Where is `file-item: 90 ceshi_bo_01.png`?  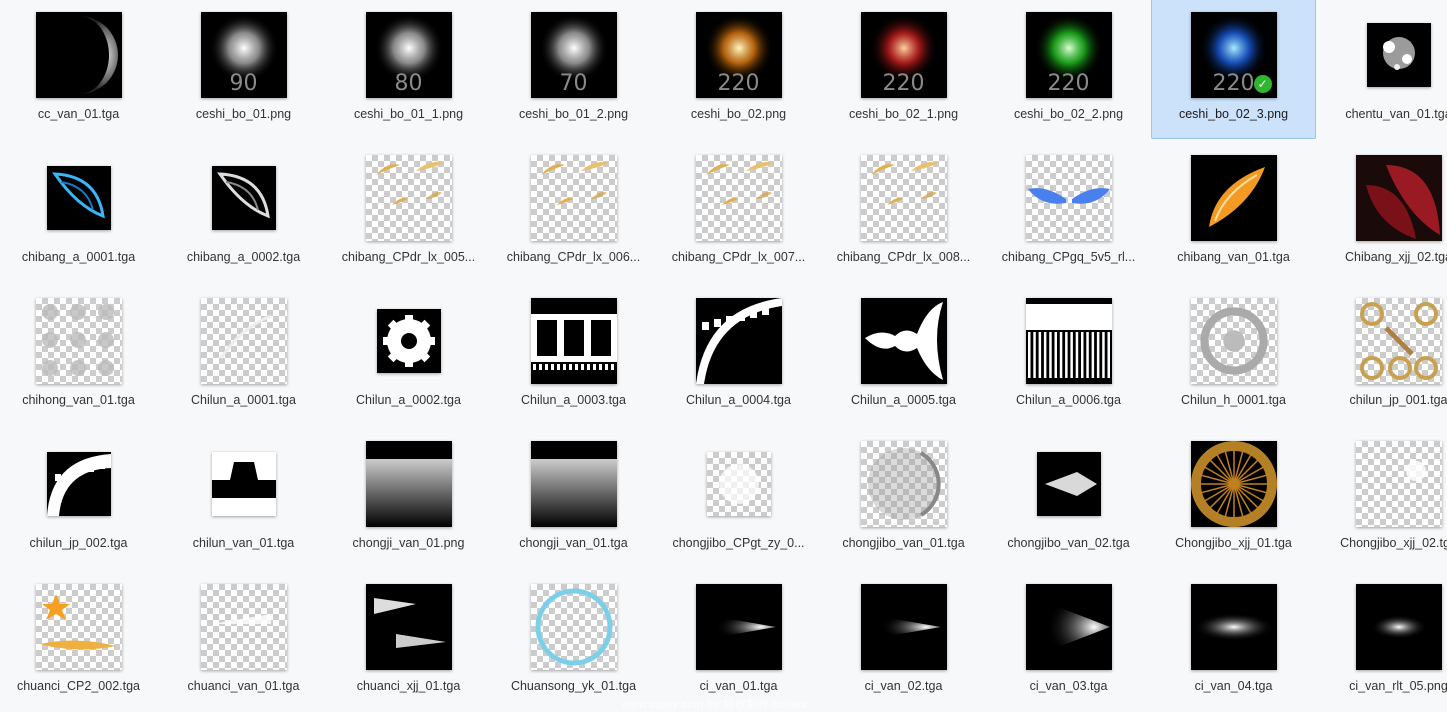
file-item: 90 ceshi_bo_01.png is located at coordinates (243, 69).